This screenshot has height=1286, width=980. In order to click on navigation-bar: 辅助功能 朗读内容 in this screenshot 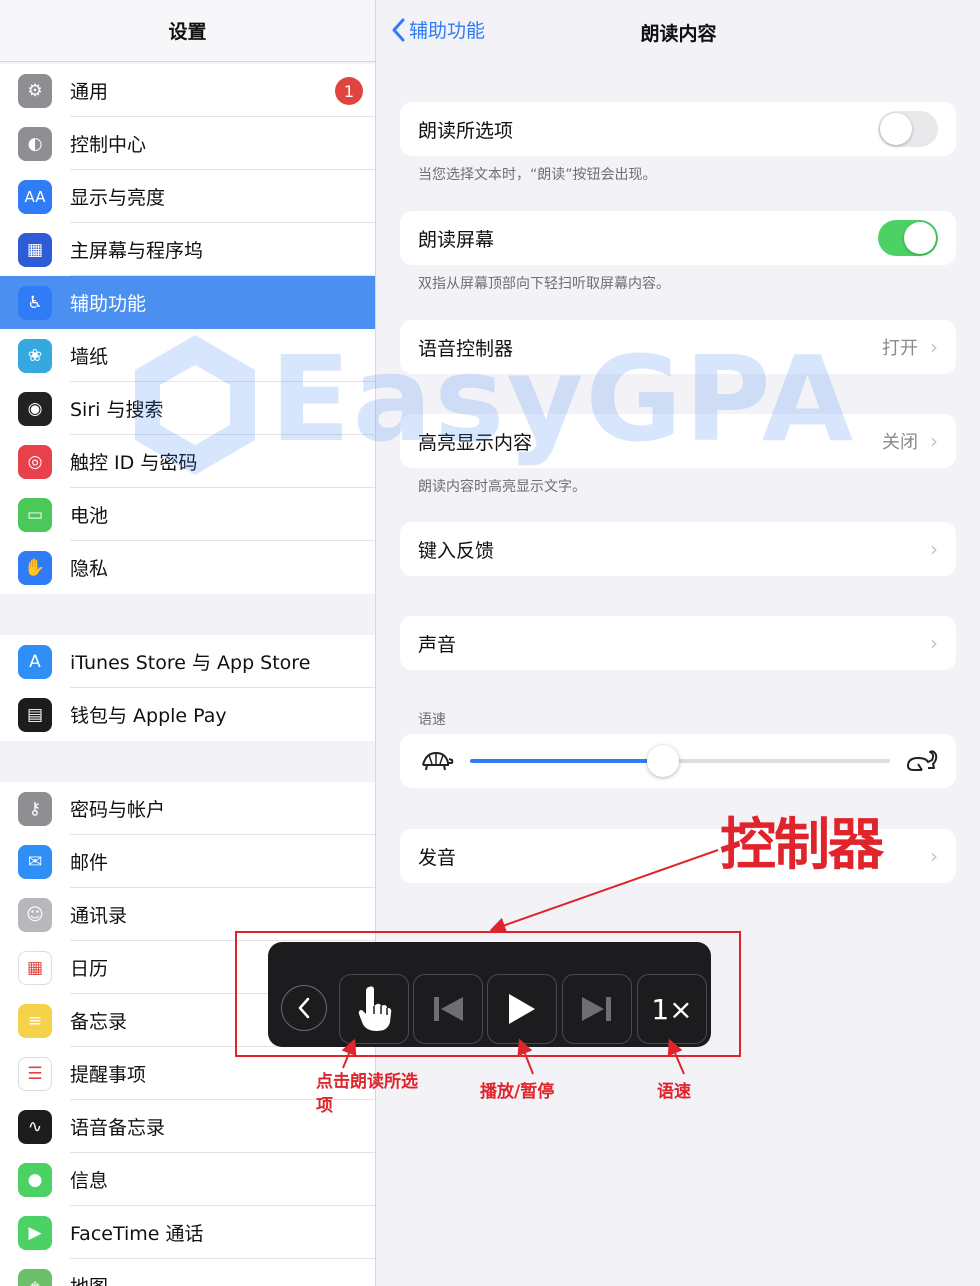, I will do `click(678, 31)`.